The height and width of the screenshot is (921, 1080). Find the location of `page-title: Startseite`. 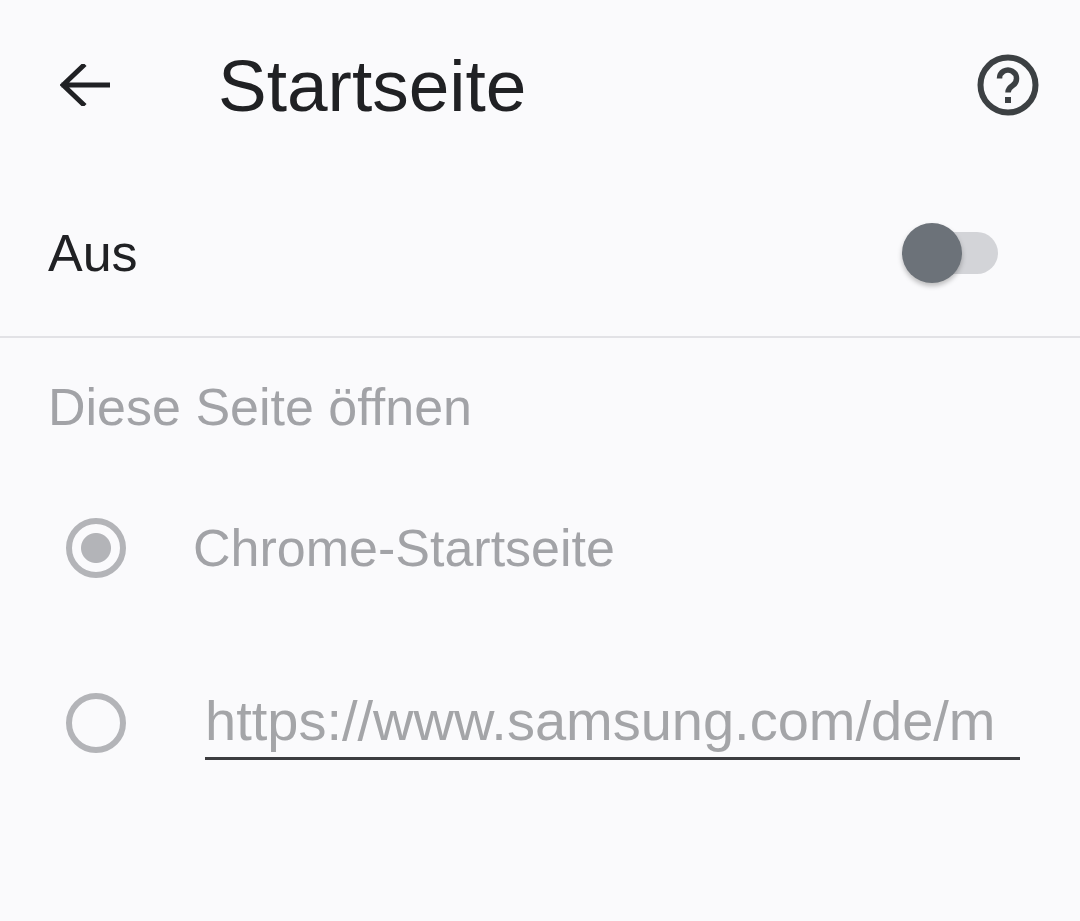

page-title: Startseite is located at coordinates (372, 85).